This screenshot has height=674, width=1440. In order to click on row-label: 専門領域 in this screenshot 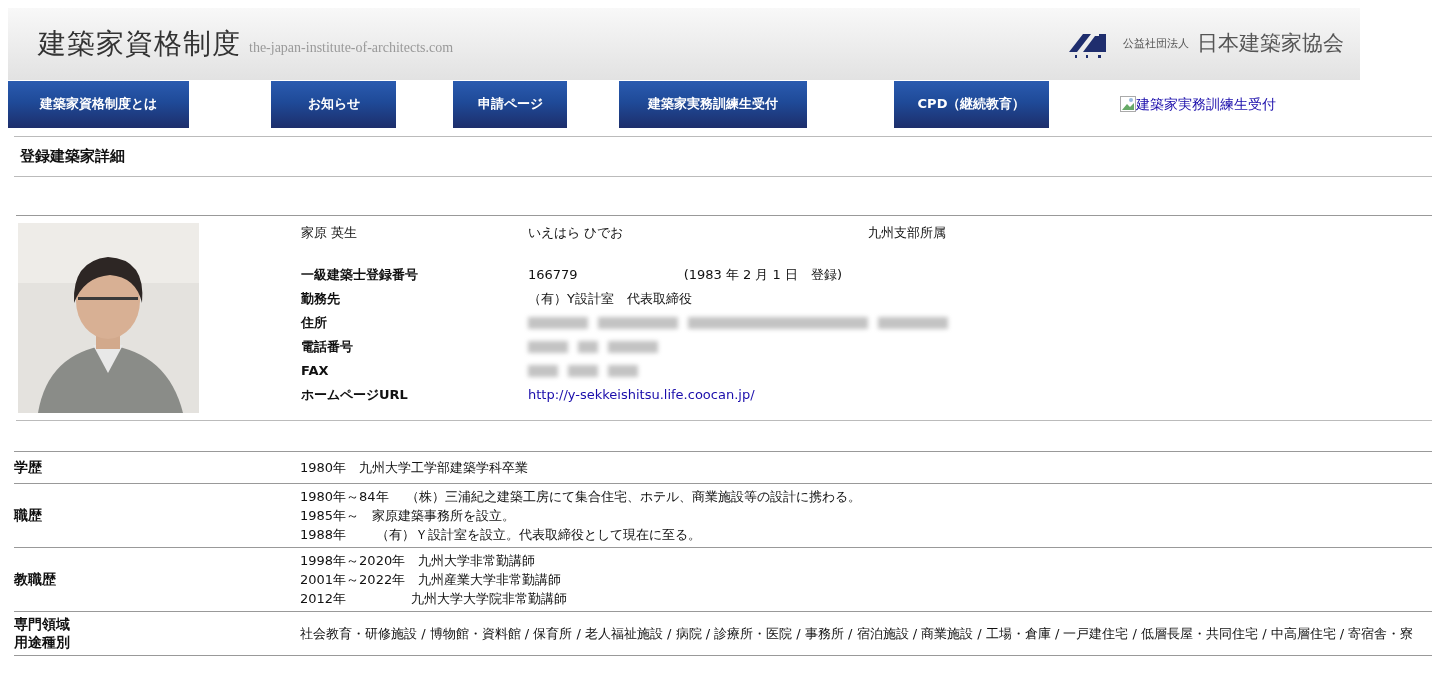, I will do `click(42, 623)`.